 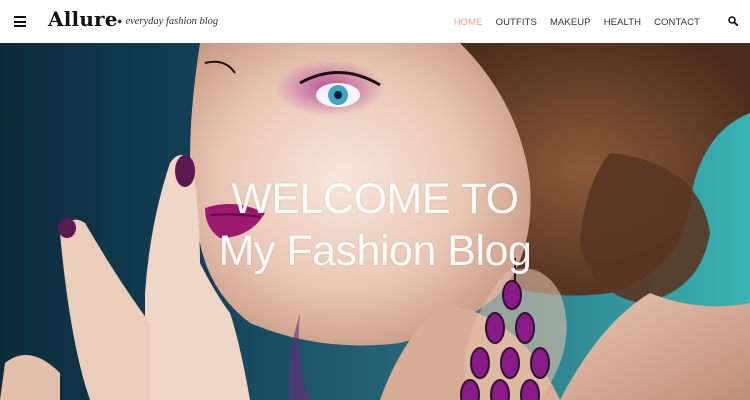 I want to click on hamburger-menu-icon, so click(x=20, y=21).